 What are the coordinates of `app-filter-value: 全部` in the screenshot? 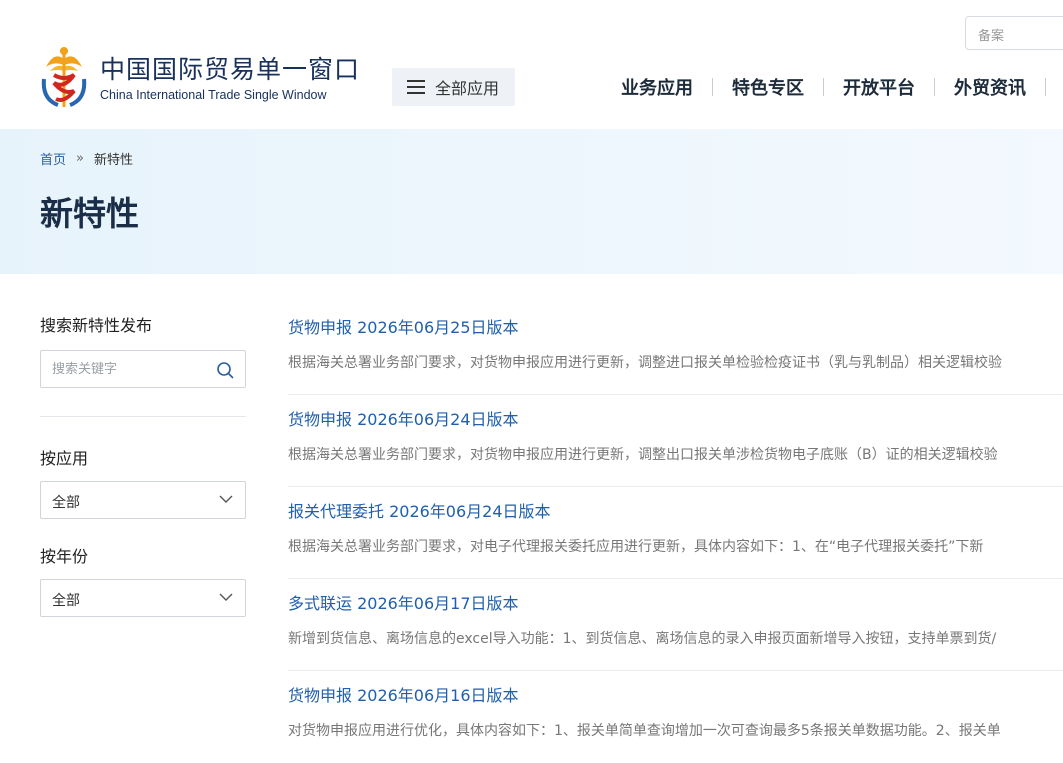 It's located at (66, 503).